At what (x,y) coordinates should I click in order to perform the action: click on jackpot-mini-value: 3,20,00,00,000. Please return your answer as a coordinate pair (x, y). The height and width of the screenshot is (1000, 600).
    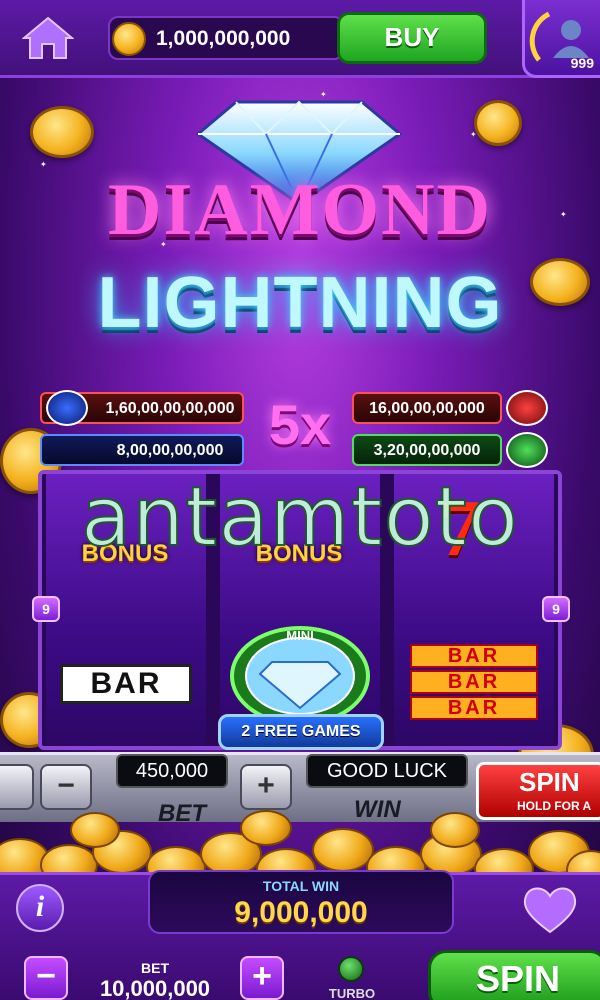
    Looking at the image, I should click on (427, 450).